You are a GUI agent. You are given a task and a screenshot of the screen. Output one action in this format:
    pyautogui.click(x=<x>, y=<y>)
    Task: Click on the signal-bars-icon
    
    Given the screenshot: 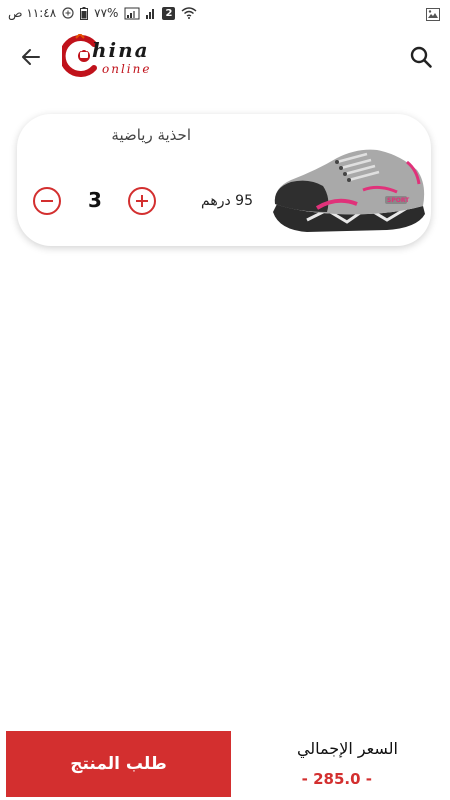 What is the action you would take?
    pyautogui.click(x=150, y=14)
    